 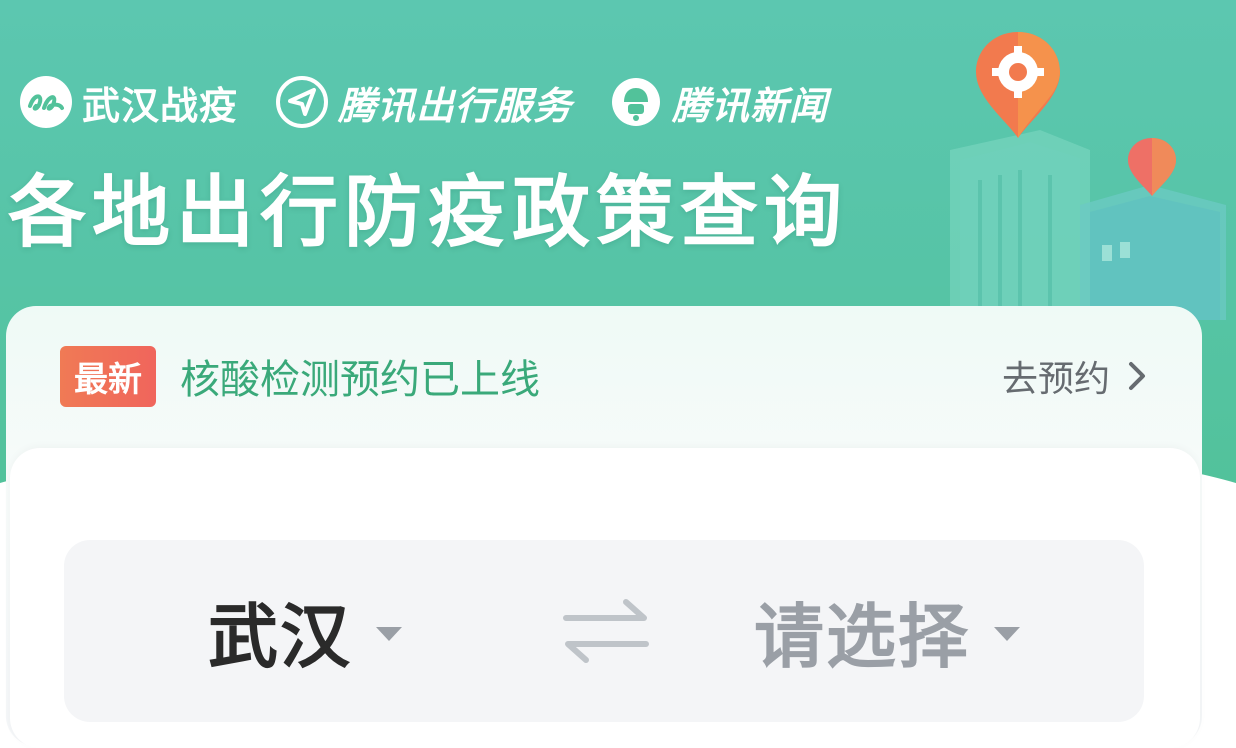 What do you see at coordinates (1018, 85) in the screenshot?
I see `location-pin-icon` at bounding box center [1018, 85].